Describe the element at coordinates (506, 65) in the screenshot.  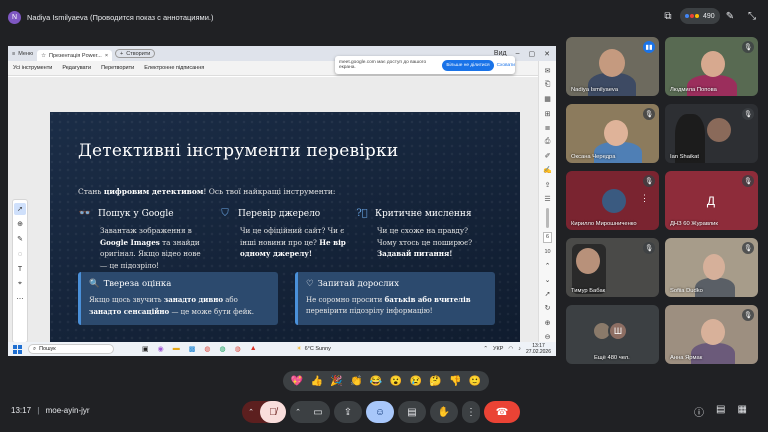
I see `hide-notice-button: Сховати` at that location.